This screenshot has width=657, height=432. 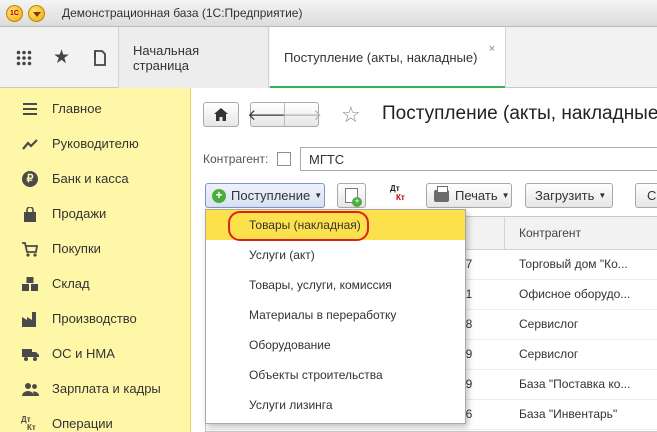 What do you see at coordinates (652, 195) in the screenshot?
I see `truncated-button-label: С` at bounding box center [652, 195].